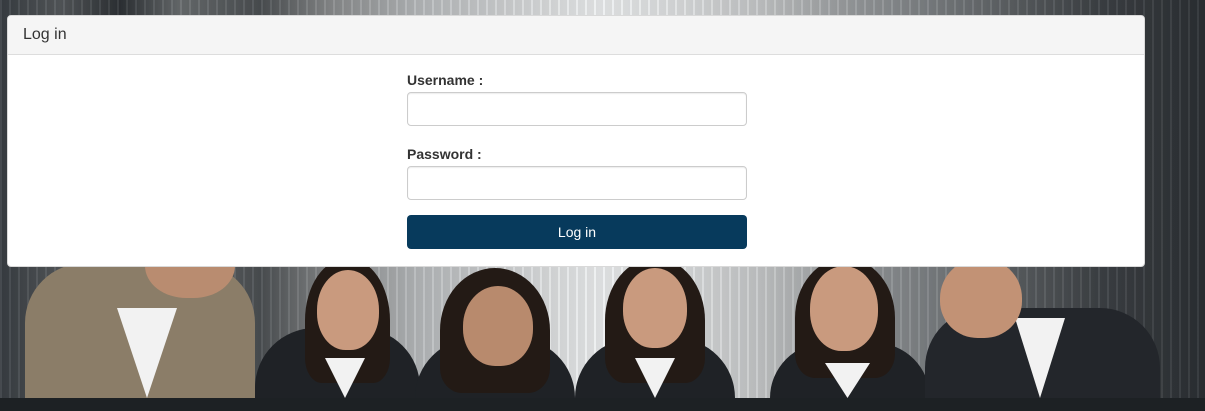 This screenshot has width=1205, height=411. Describe the element at coordinates (45, 34) in the screenshot. I see `panel-title: Log in` at that location.